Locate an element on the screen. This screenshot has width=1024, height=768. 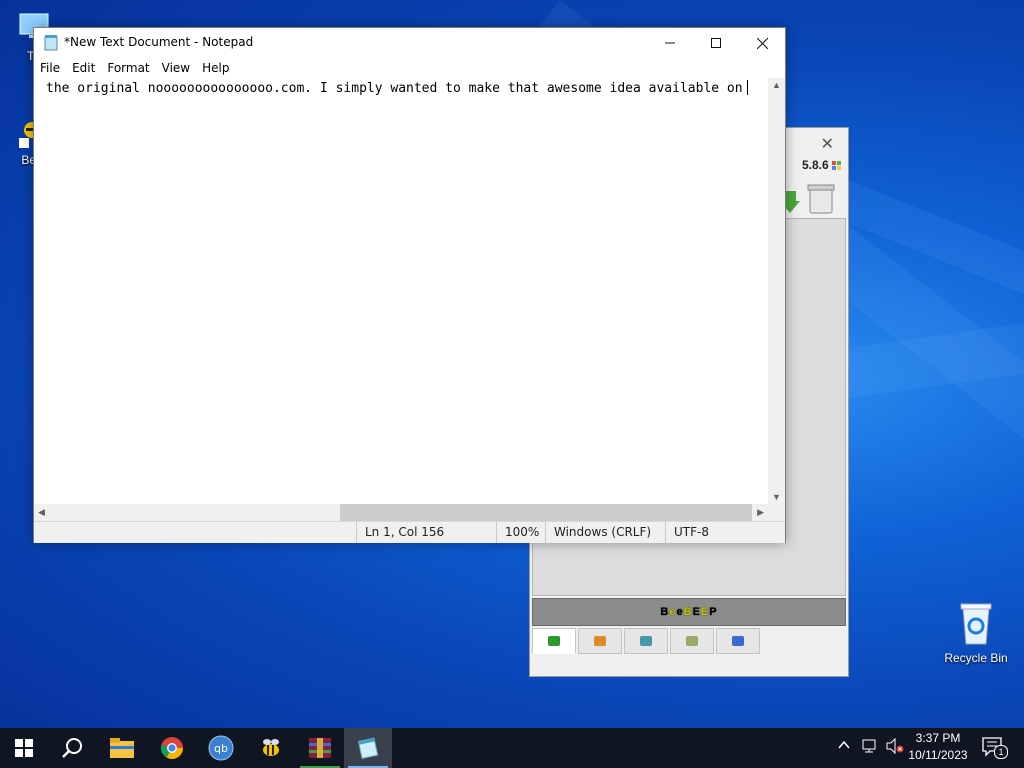
maximize-button is located at coordinates (716, 43).